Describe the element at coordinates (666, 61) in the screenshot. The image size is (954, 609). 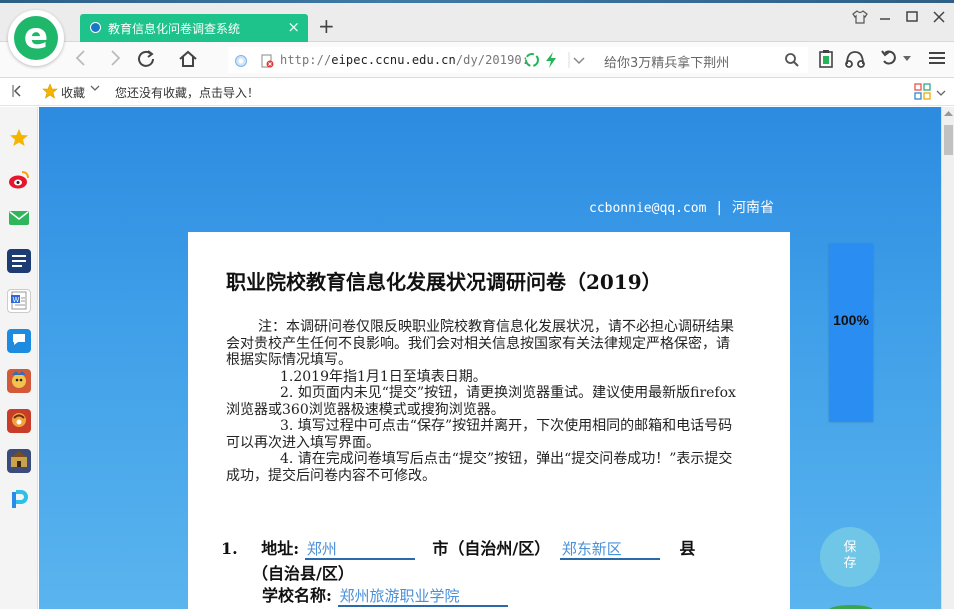
I see `search-input: 给你3万精兵拿下荆州` at that location.